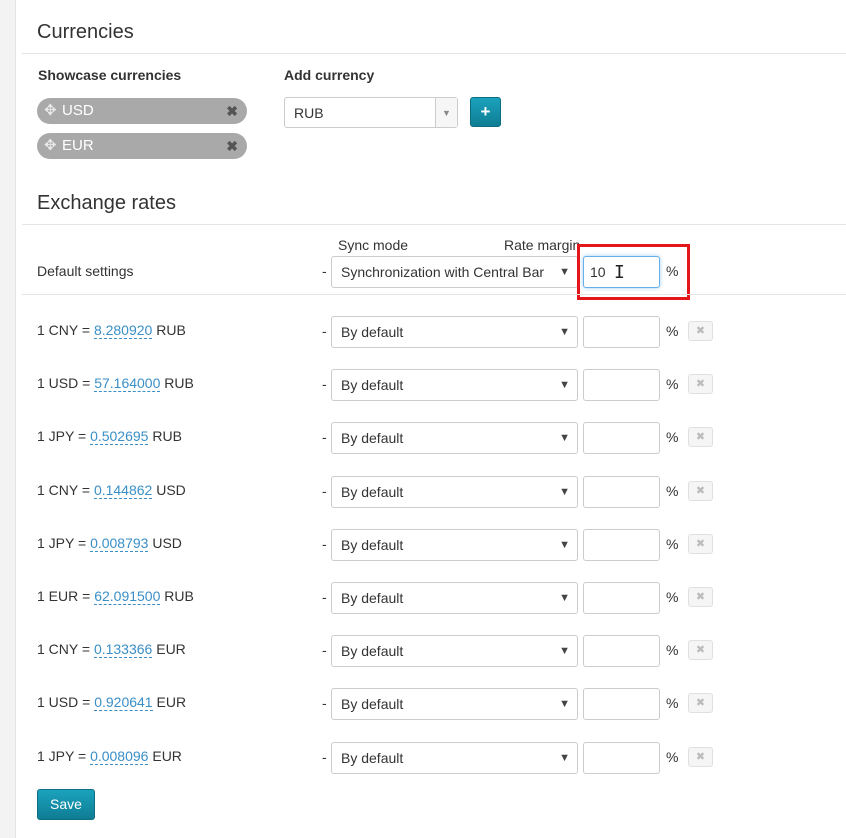  I want to click on rate-value-link: 0.008096, so click(119, 756).